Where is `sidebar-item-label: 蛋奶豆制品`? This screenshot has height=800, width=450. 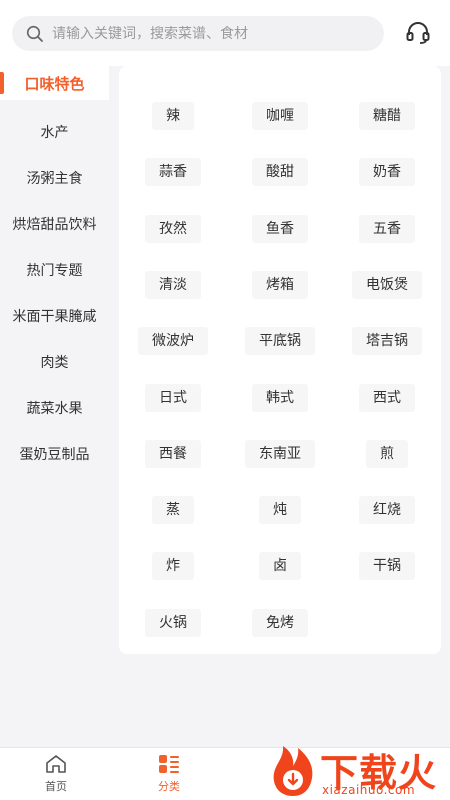
sidebar-item-label: 蛋奶豆制品 is located at coordinates (54, 455).